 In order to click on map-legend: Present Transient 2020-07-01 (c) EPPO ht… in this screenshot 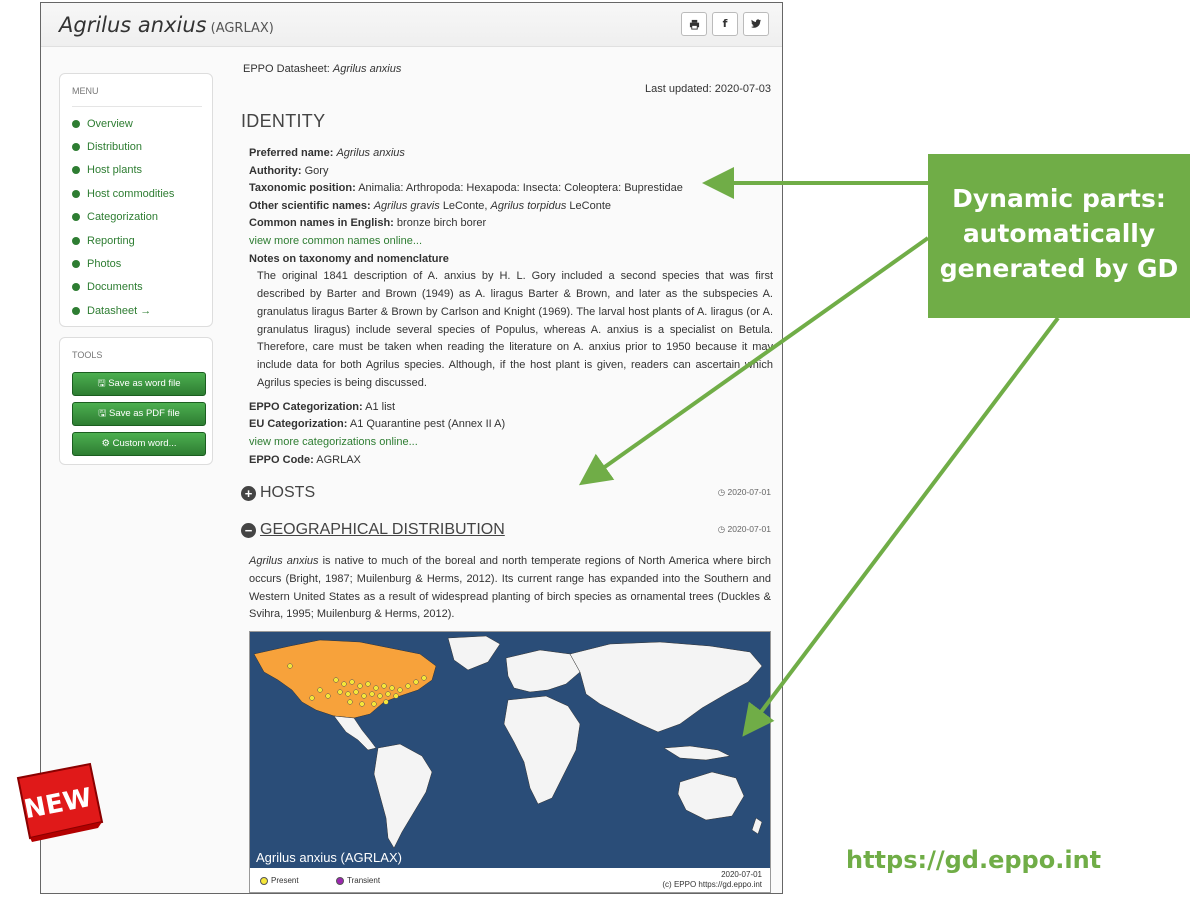, I will do `click(510, 880)`.